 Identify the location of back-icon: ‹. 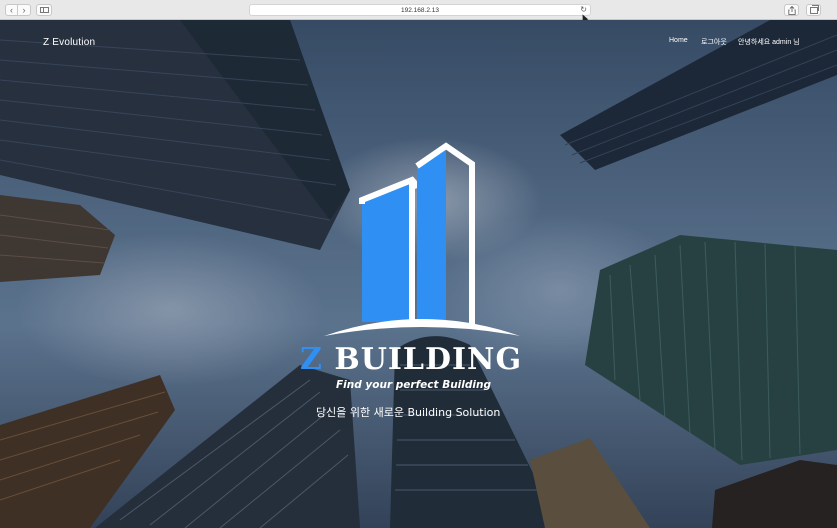
(11, 9).